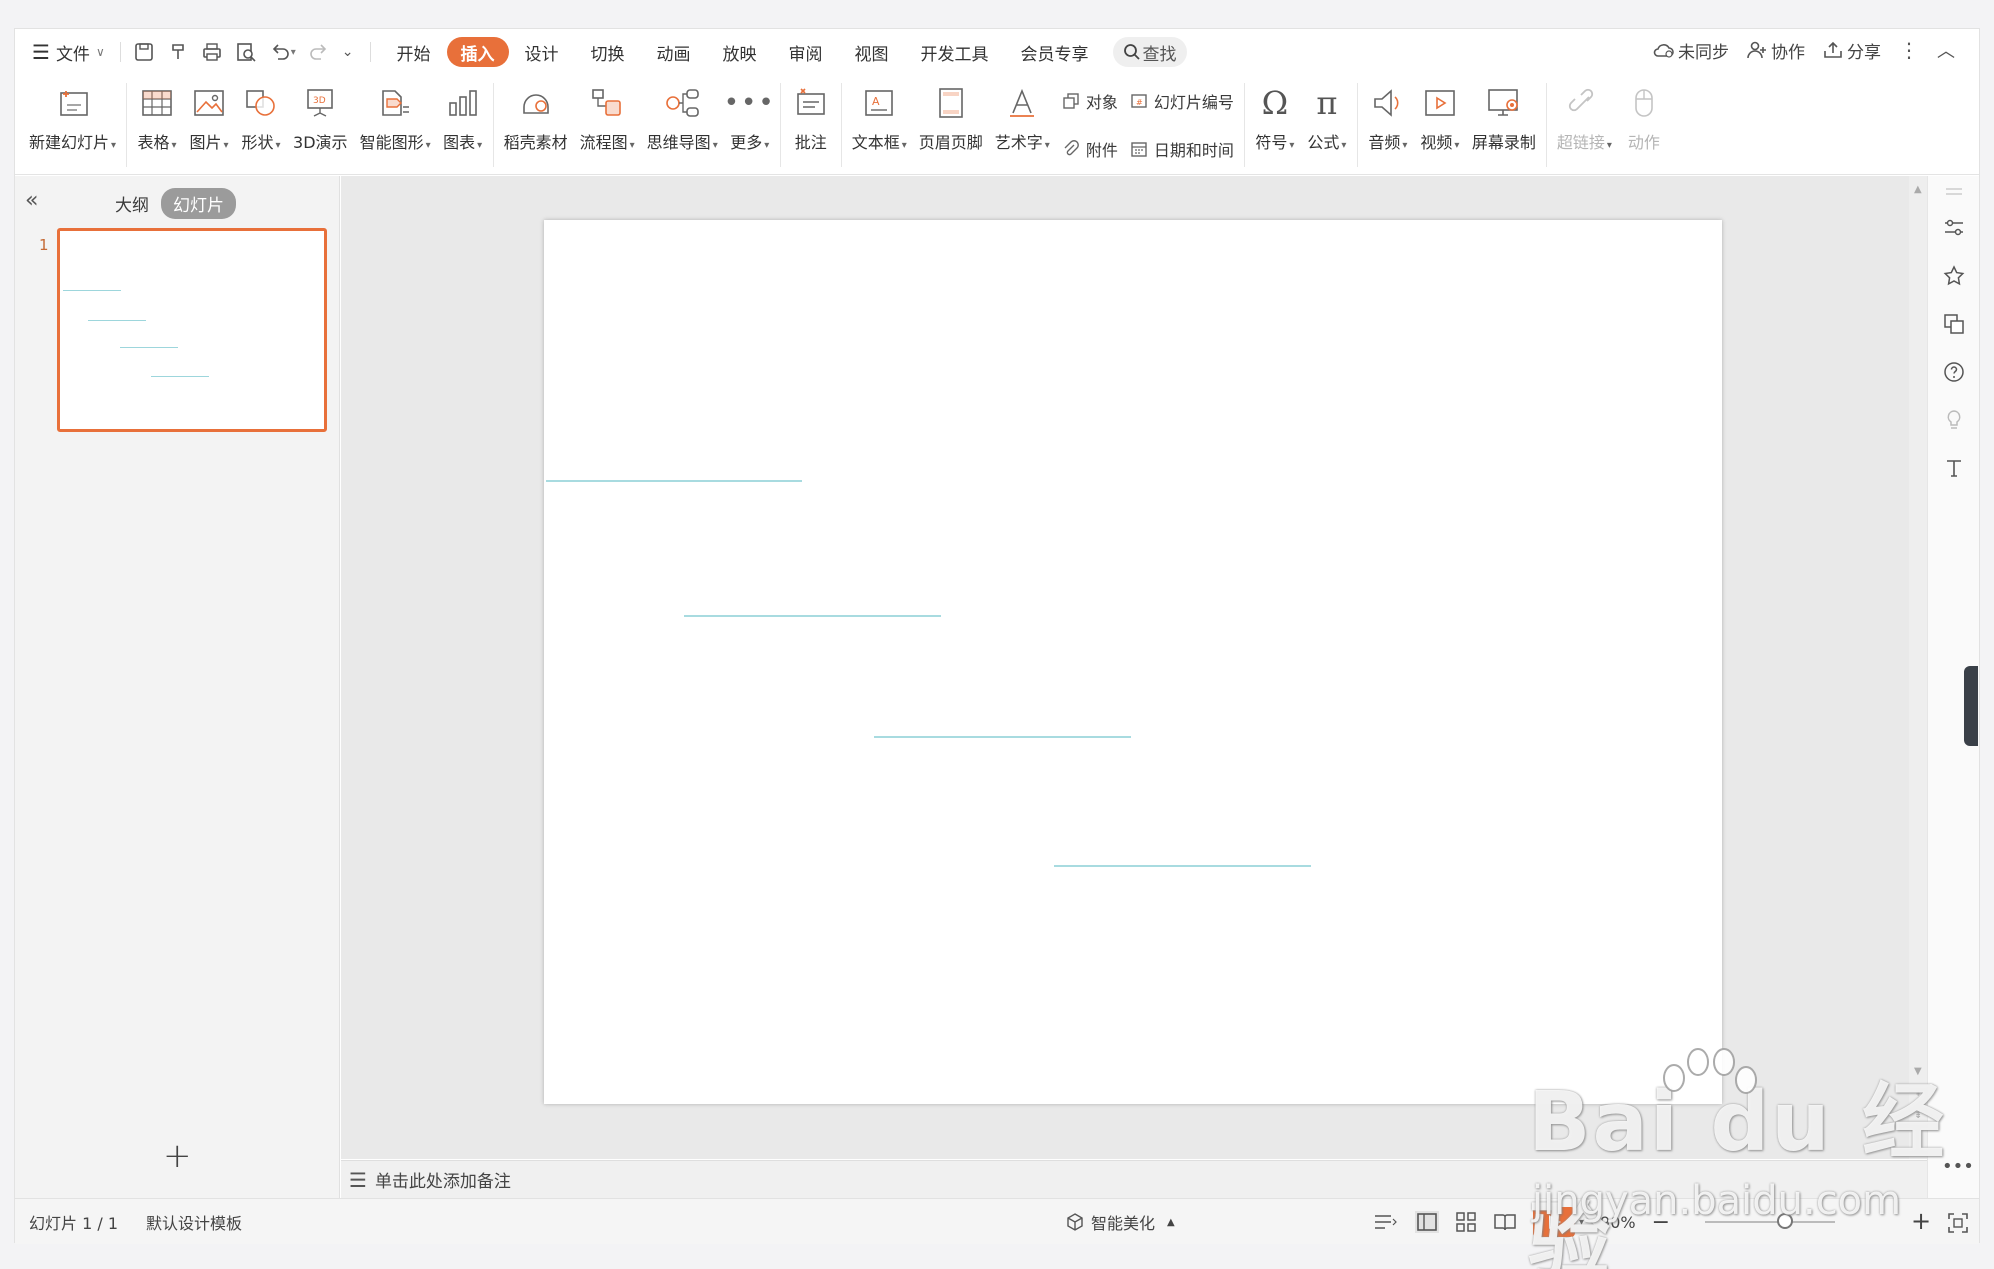  What do you see at coordinates (144, 52) in the screenshot?
I see `save-button` at bounding box center [144, 52].